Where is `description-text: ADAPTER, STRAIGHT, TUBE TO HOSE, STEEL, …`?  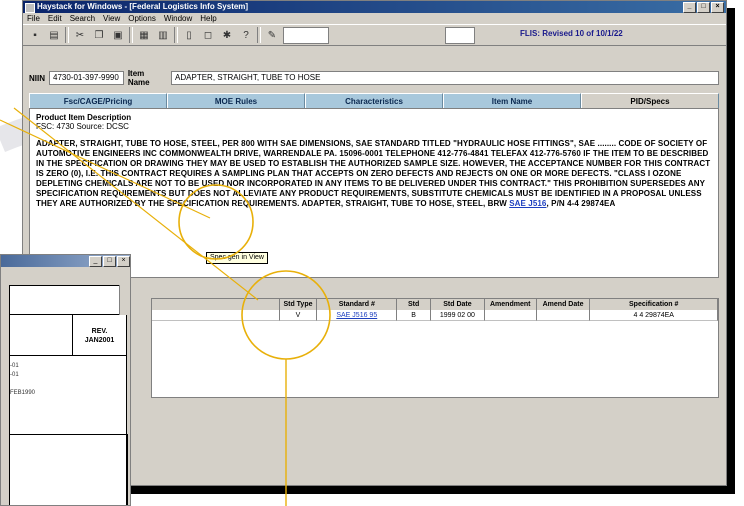
description-text: ADAPTER, STRAIGHT, TUBE TO HOSE, STEEL, … is located at coordinates (374, 174).